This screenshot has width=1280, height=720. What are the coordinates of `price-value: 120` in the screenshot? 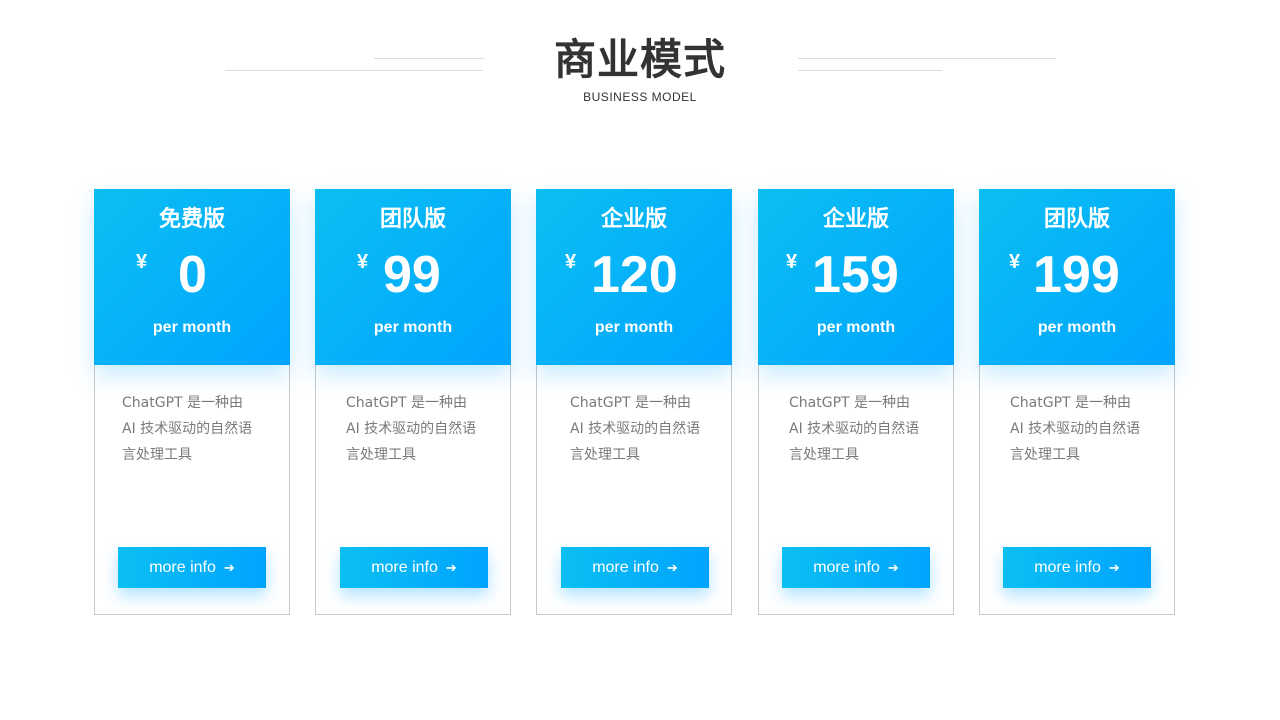 It's located at (634, 275).